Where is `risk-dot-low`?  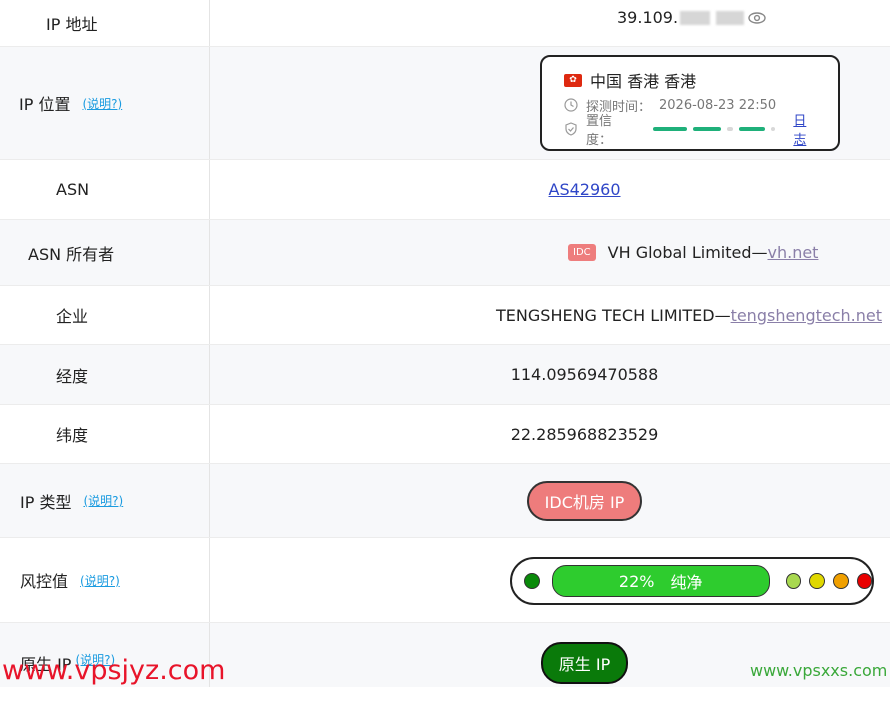 risk-dot-low is located at coordinates (793, 581).